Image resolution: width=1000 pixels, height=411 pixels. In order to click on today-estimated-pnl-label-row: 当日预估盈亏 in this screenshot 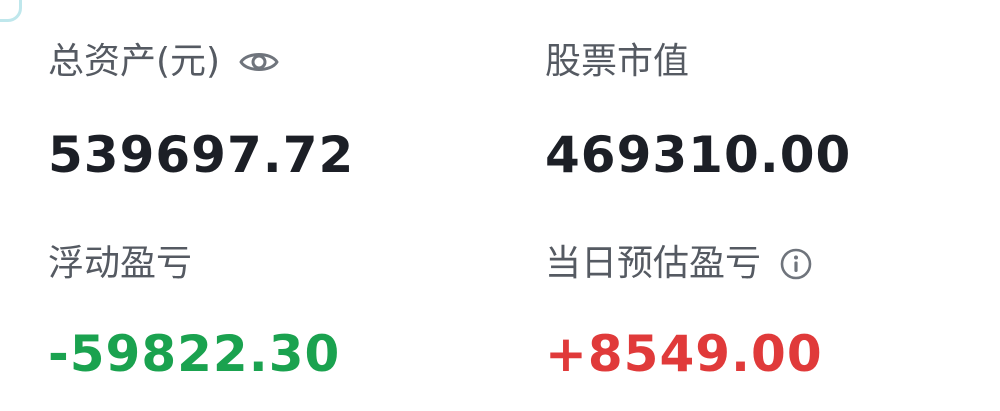, I will do `click(679, 264)`.